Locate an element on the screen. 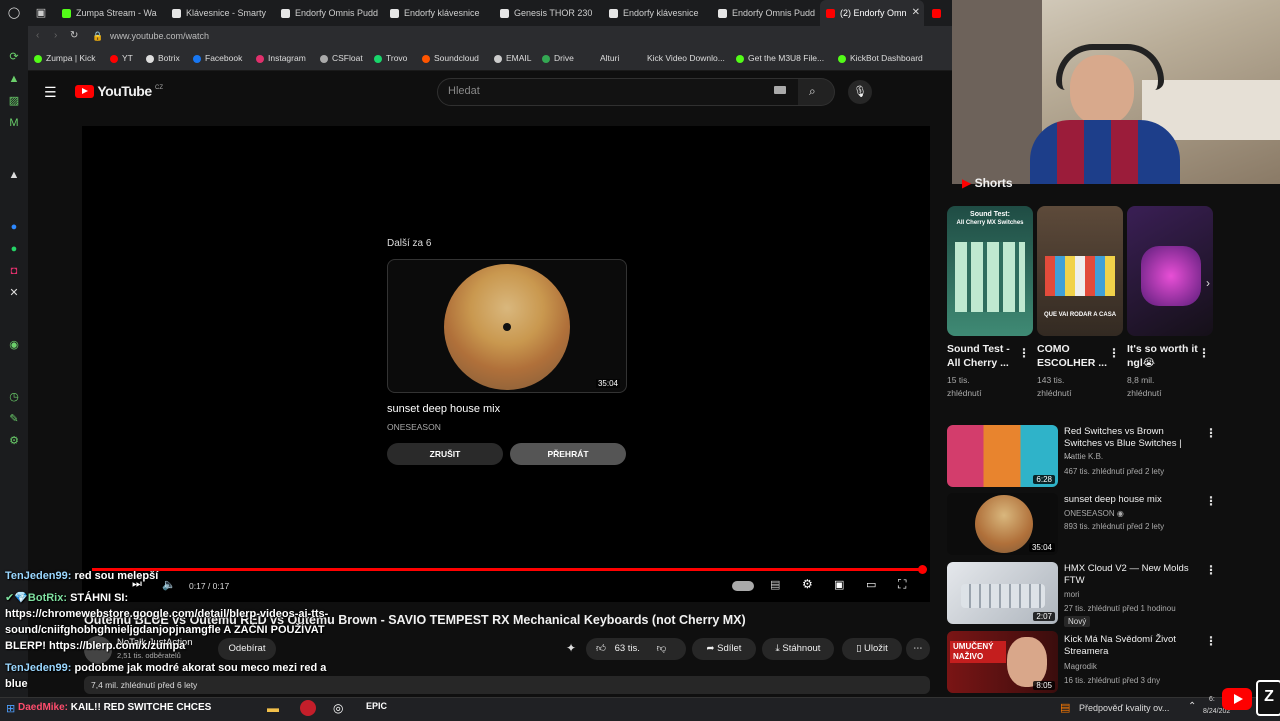  miniplayer-icon: ▣ is located at coordinates (839, 584).